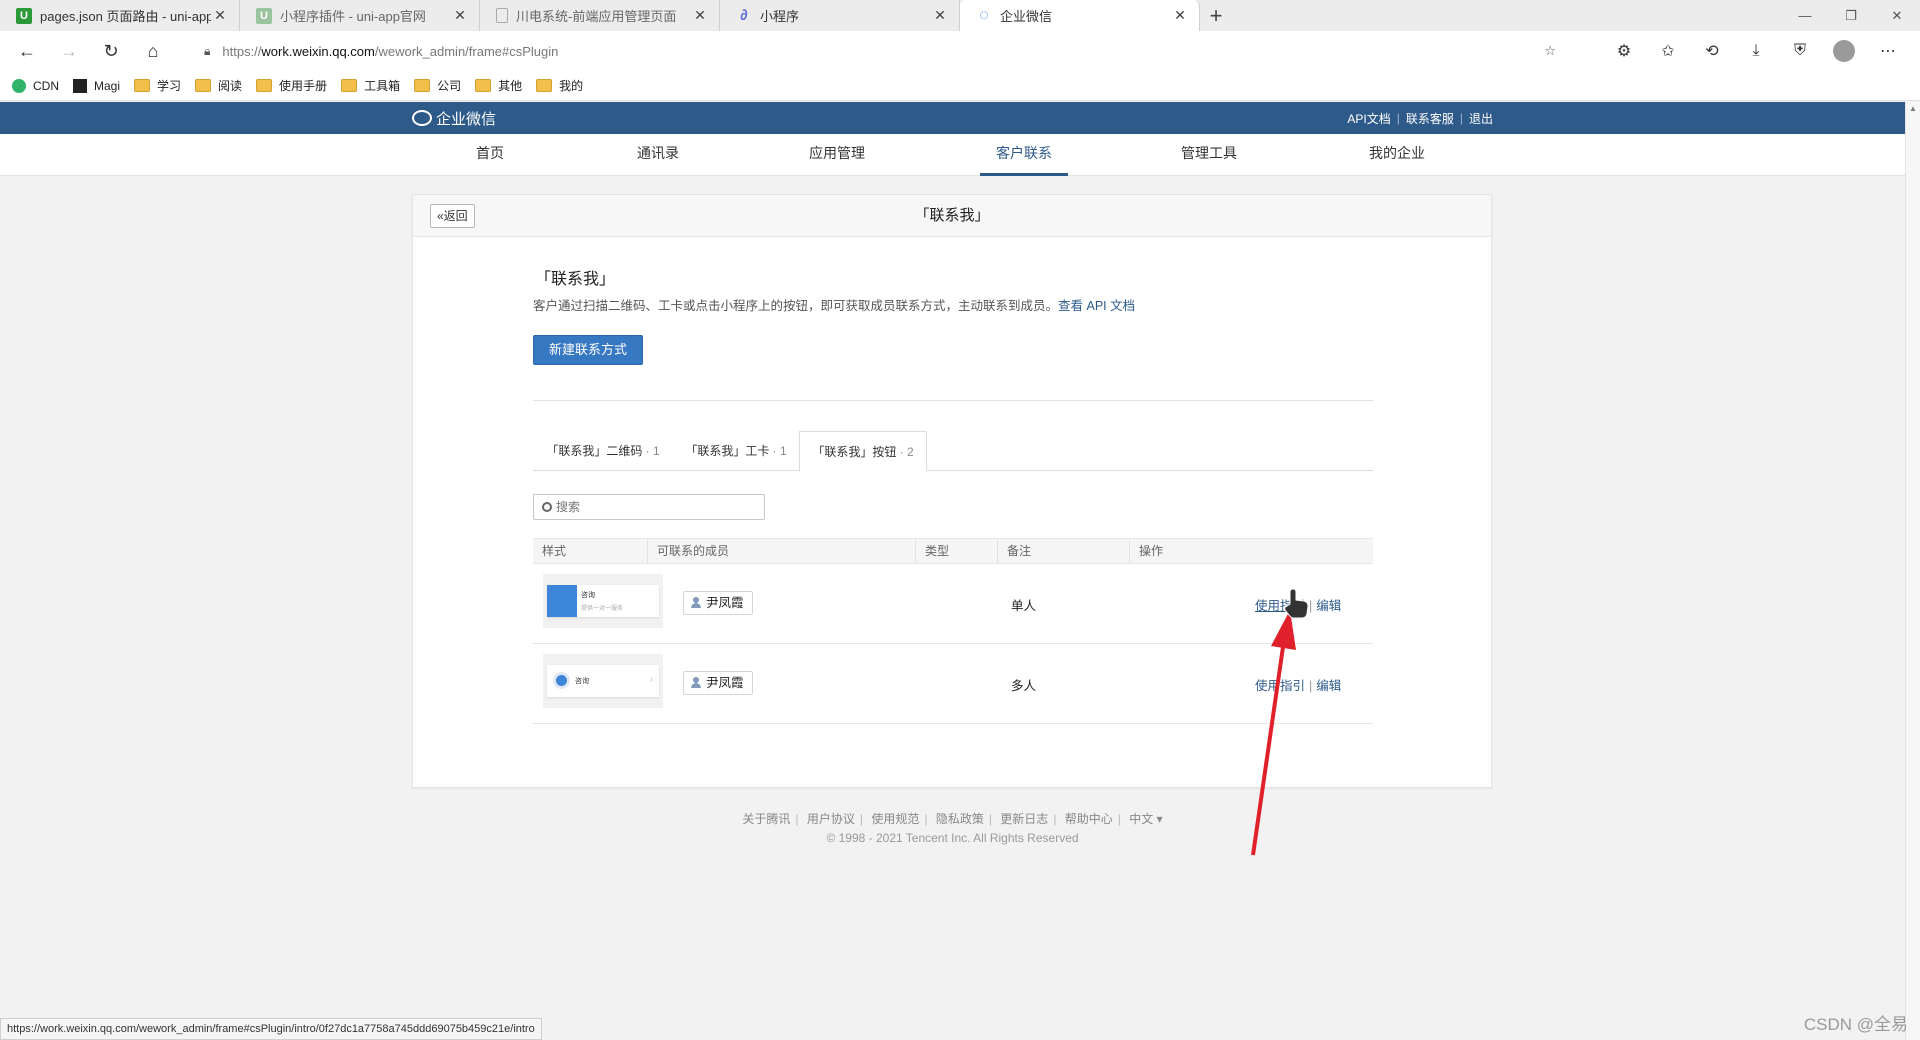 The width and height of the screenshot is (1920, 1040). What do you see at coordinates (1712, 51) in the screenshot?
I see `history-icon: ⟲` at bounding box center [1712, 51].